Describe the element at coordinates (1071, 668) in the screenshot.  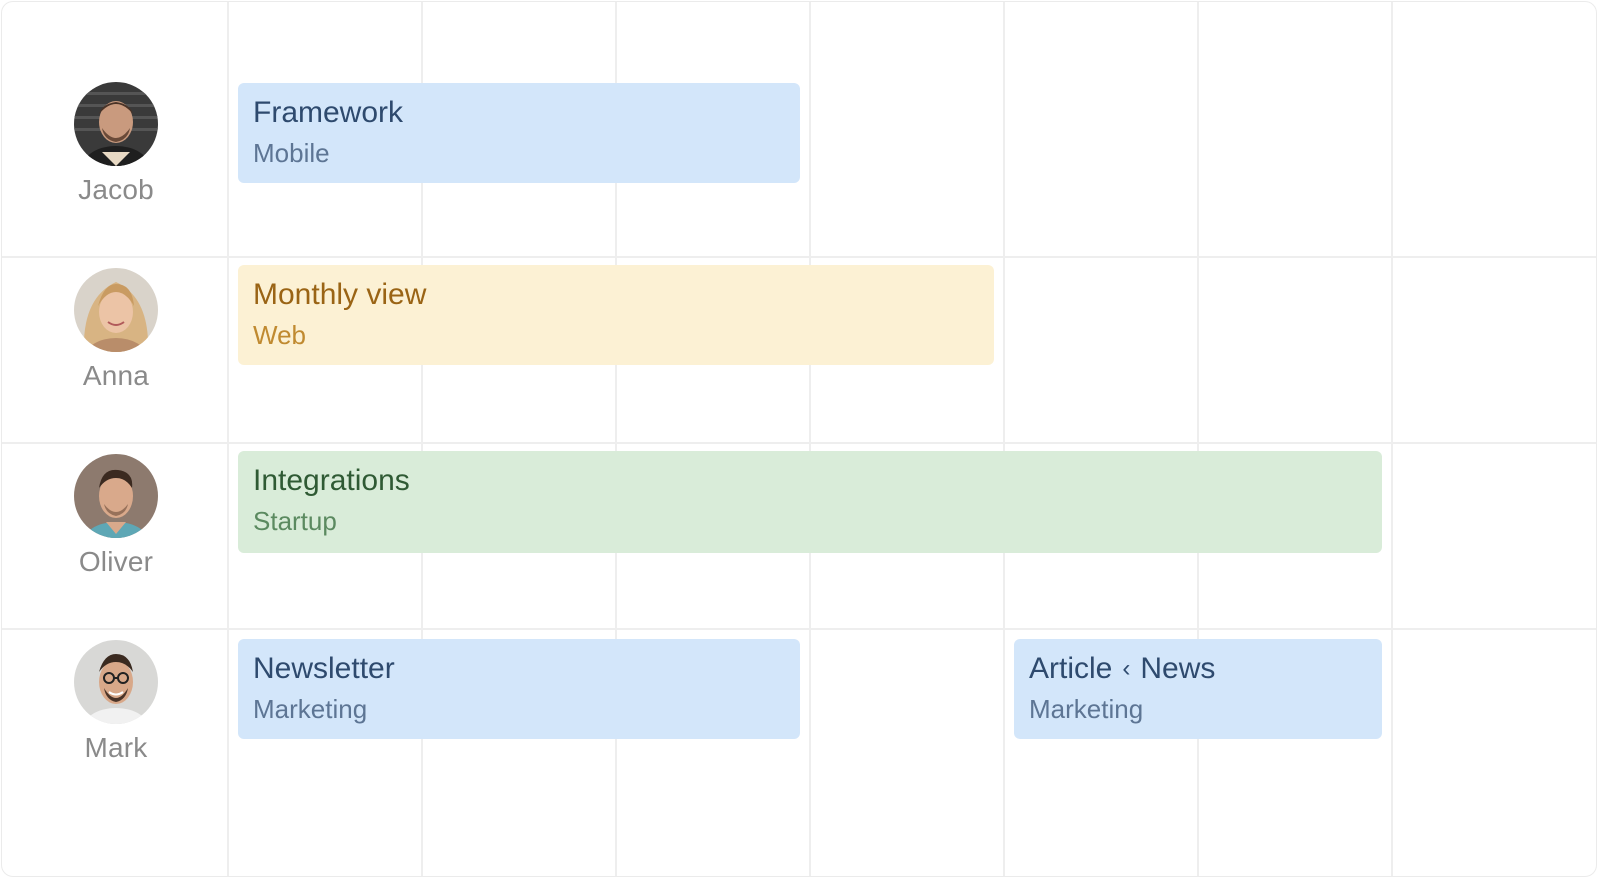
I see `event-title-part: Article` at that location.